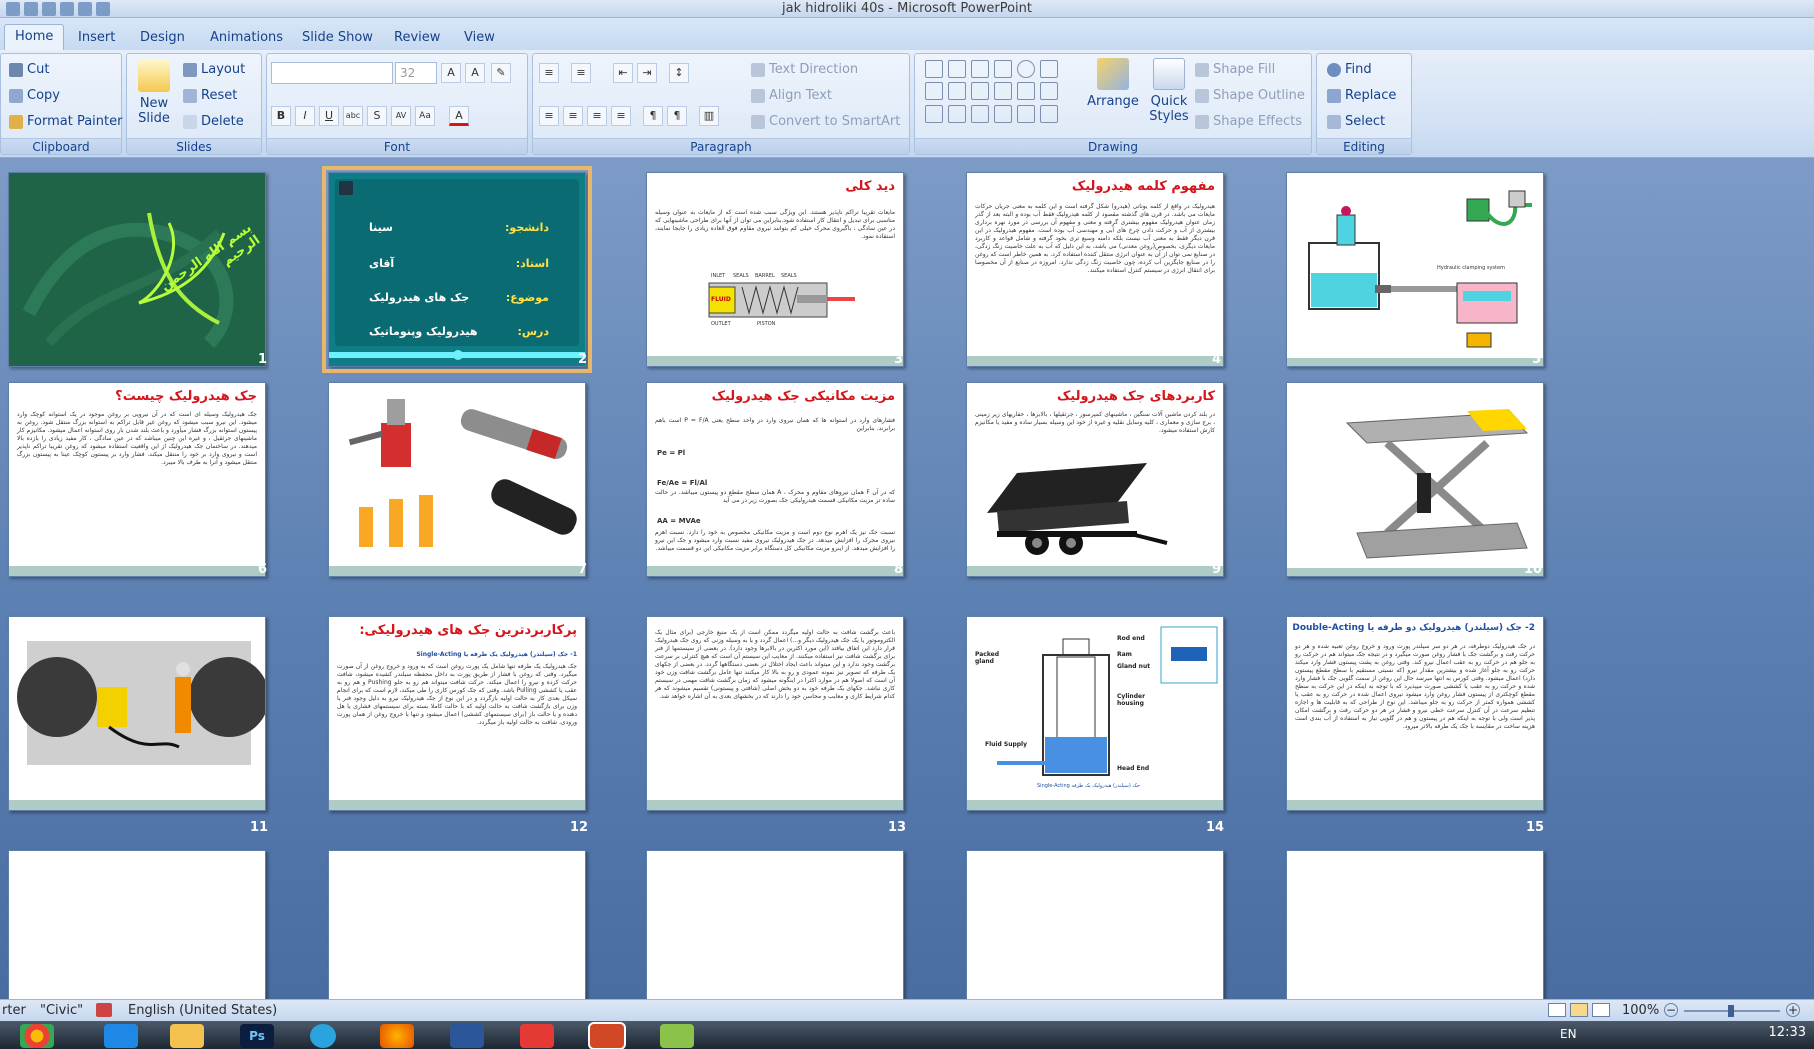 The height and width of the screenshot is (1049, 1814). What do you see at coordinates (213, 121) in the screenshot?
I see `delete-button: Delete` at bounding box center [213, 121].